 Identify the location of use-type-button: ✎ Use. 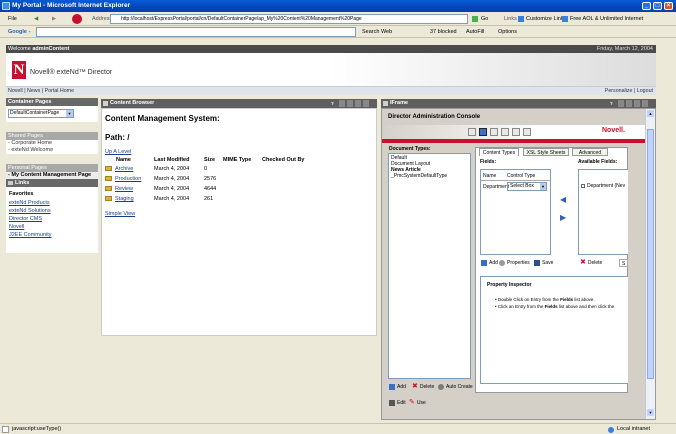
(417, 403).